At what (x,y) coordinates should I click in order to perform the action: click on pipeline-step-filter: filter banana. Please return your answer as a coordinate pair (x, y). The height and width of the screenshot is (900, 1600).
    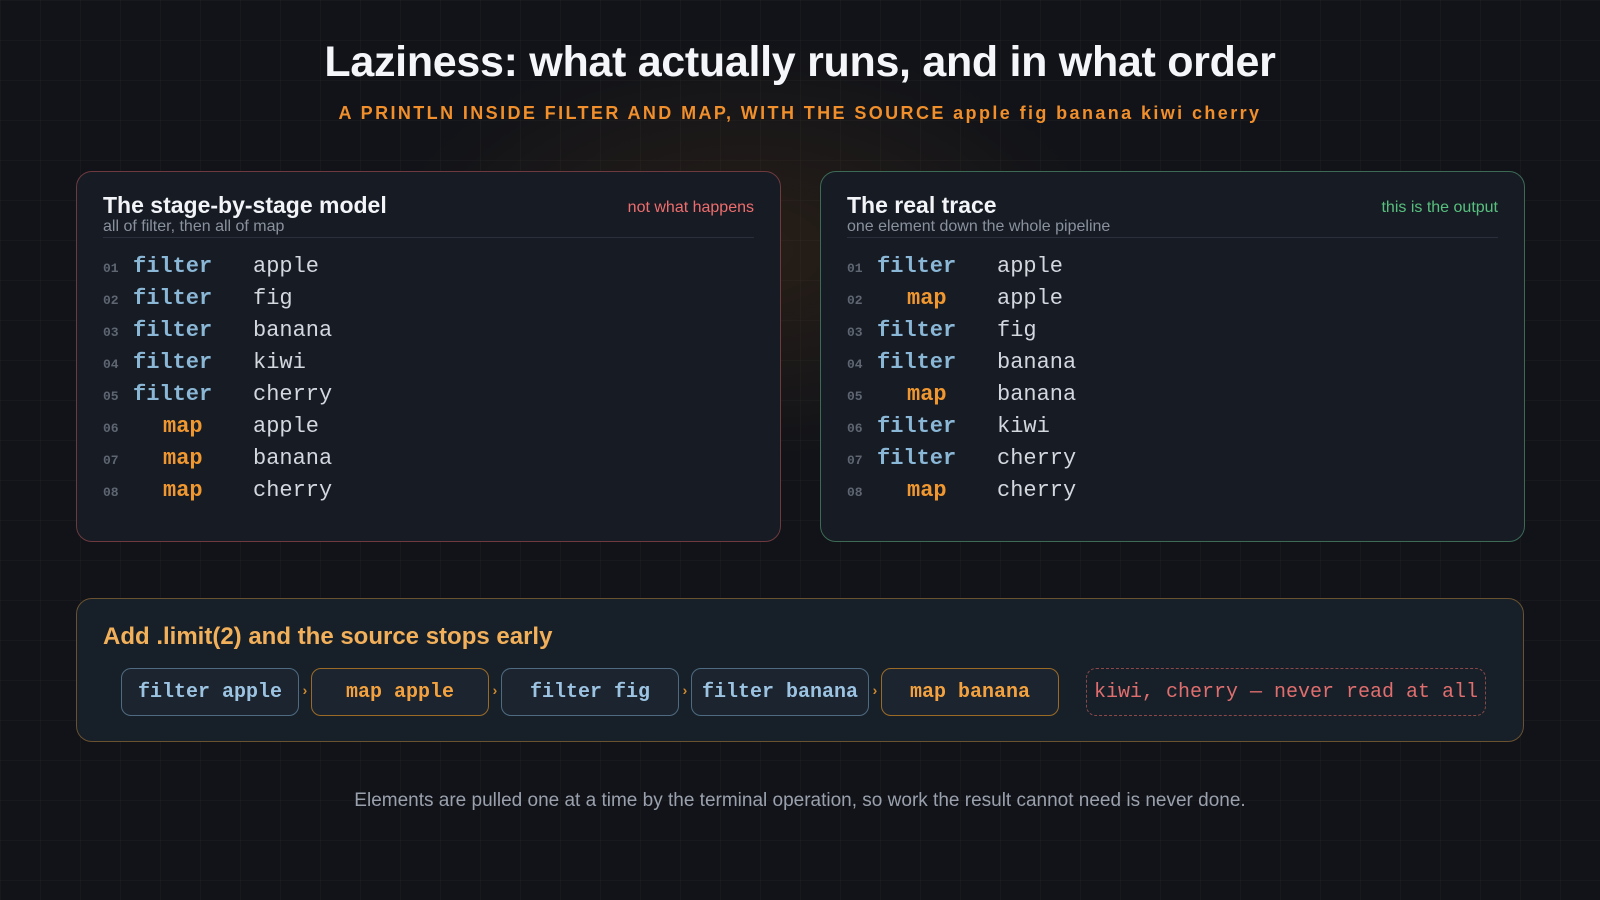
    Looking at the image, I should click on (780, 692).